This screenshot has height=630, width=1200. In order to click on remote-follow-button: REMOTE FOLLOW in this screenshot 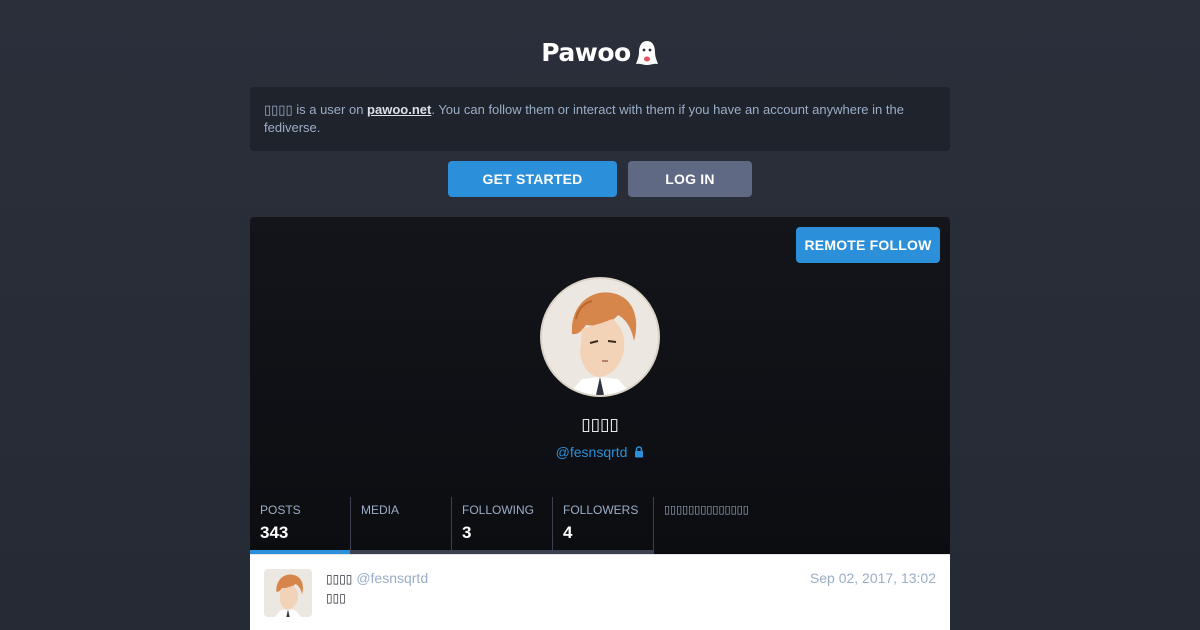, I will do `click(868, 245)`.